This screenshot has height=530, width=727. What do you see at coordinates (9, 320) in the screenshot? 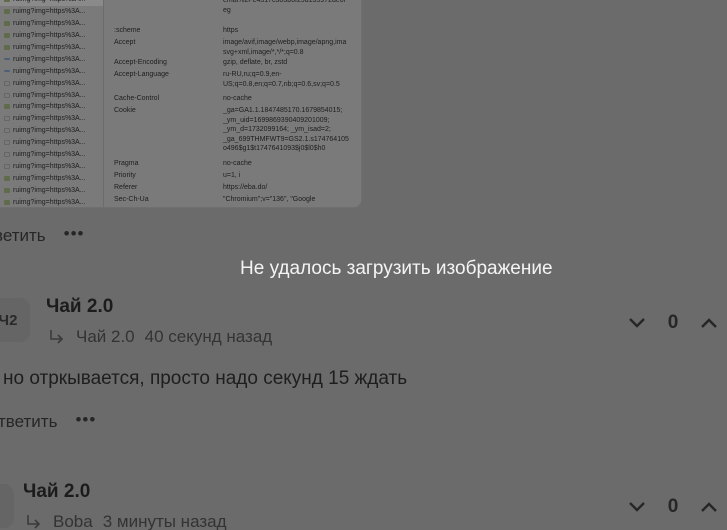
I see `avatar-initials: Ч2` at bounding box center [9, 320].